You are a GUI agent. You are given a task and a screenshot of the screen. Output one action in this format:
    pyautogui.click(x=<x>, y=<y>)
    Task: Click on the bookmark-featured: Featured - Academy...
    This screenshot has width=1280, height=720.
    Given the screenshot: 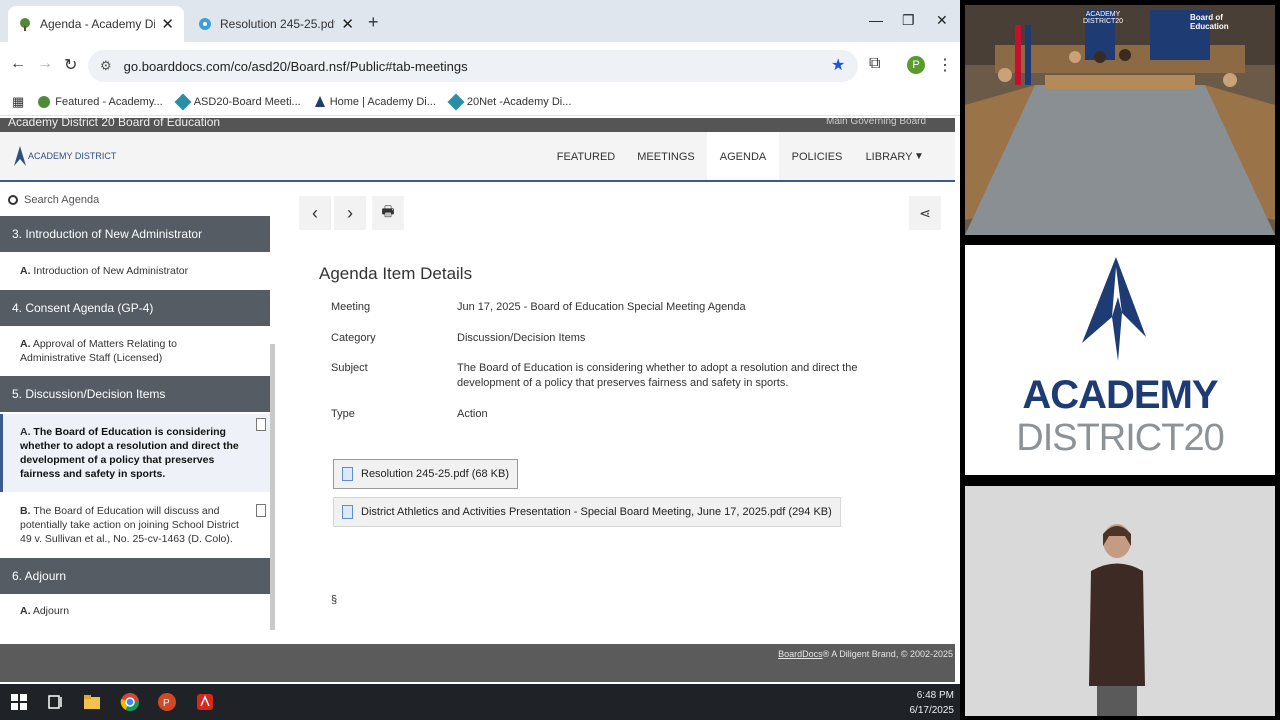 What is the action you would take?
    pyautogui.click(x=100, y=101)
    